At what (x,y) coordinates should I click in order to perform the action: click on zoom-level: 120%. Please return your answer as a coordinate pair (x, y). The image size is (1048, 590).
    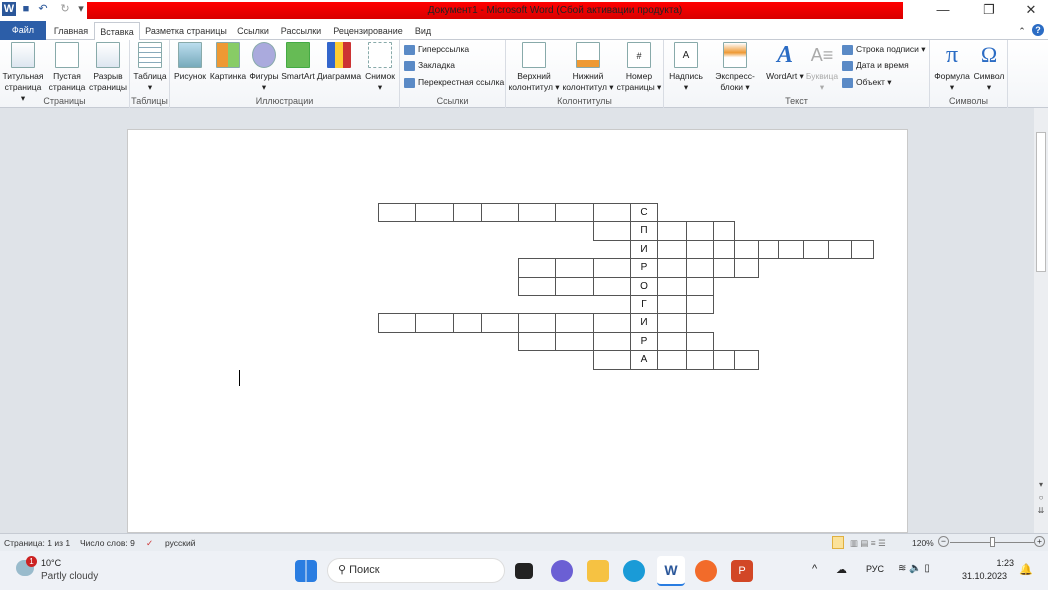
    Looking at the image, I should click on (923, 543).